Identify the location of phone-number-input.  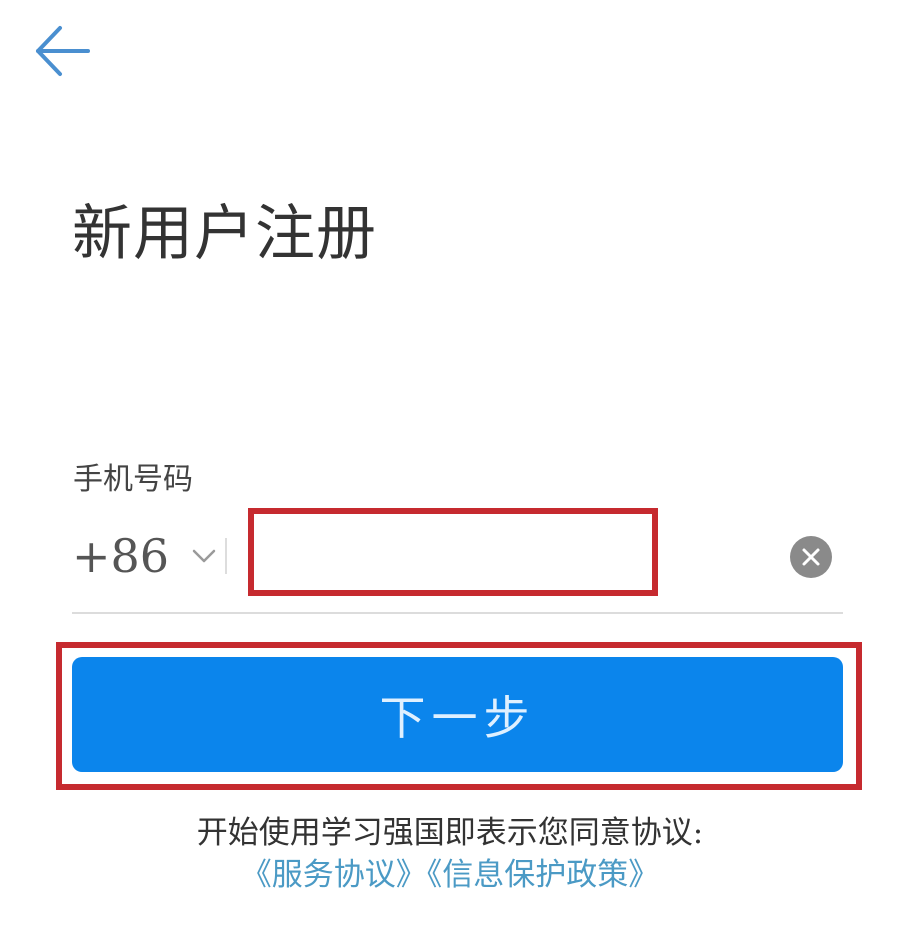
(453, 552).